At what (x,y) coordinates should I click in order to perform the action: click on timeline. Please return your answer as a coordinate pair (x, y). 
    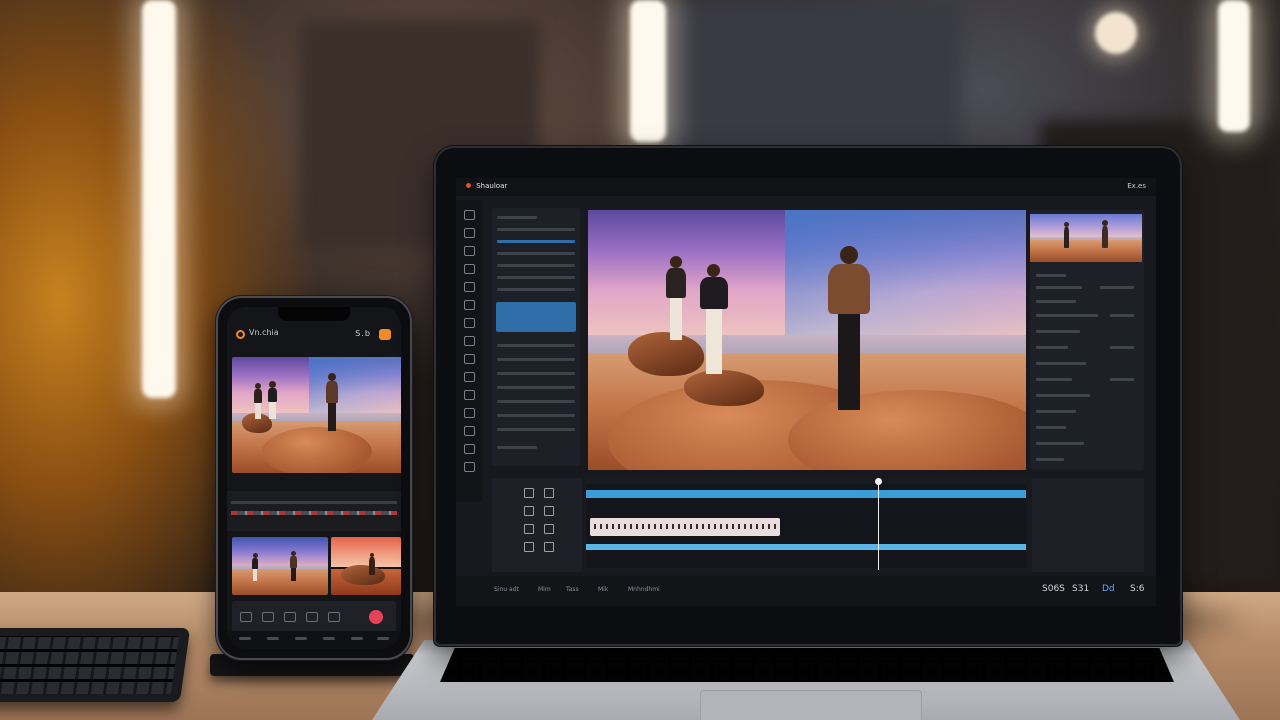
    Looking at the image, I should click on (818, 525).